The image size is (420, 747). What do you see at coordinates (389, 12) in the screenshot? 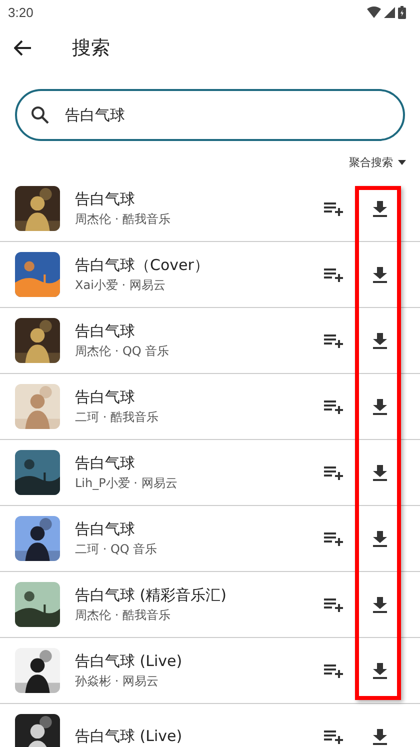
I see `signal-icon` at bounding box center [389, 12].